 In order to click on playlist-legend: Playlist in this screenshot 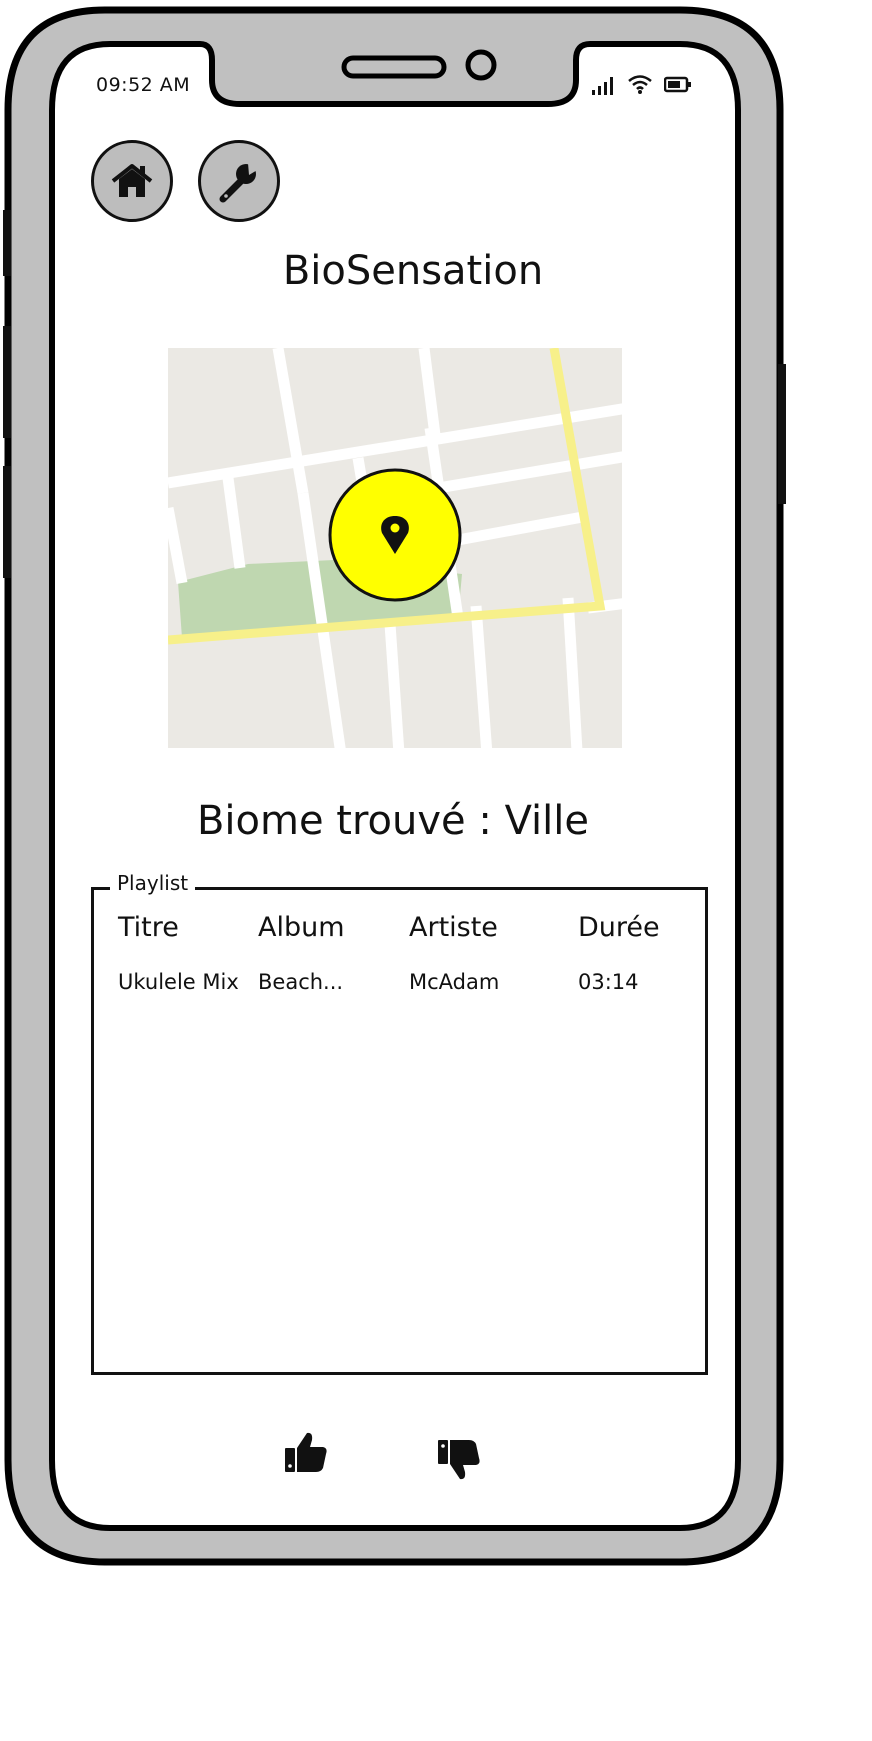, I will do `click(153, 883)`.